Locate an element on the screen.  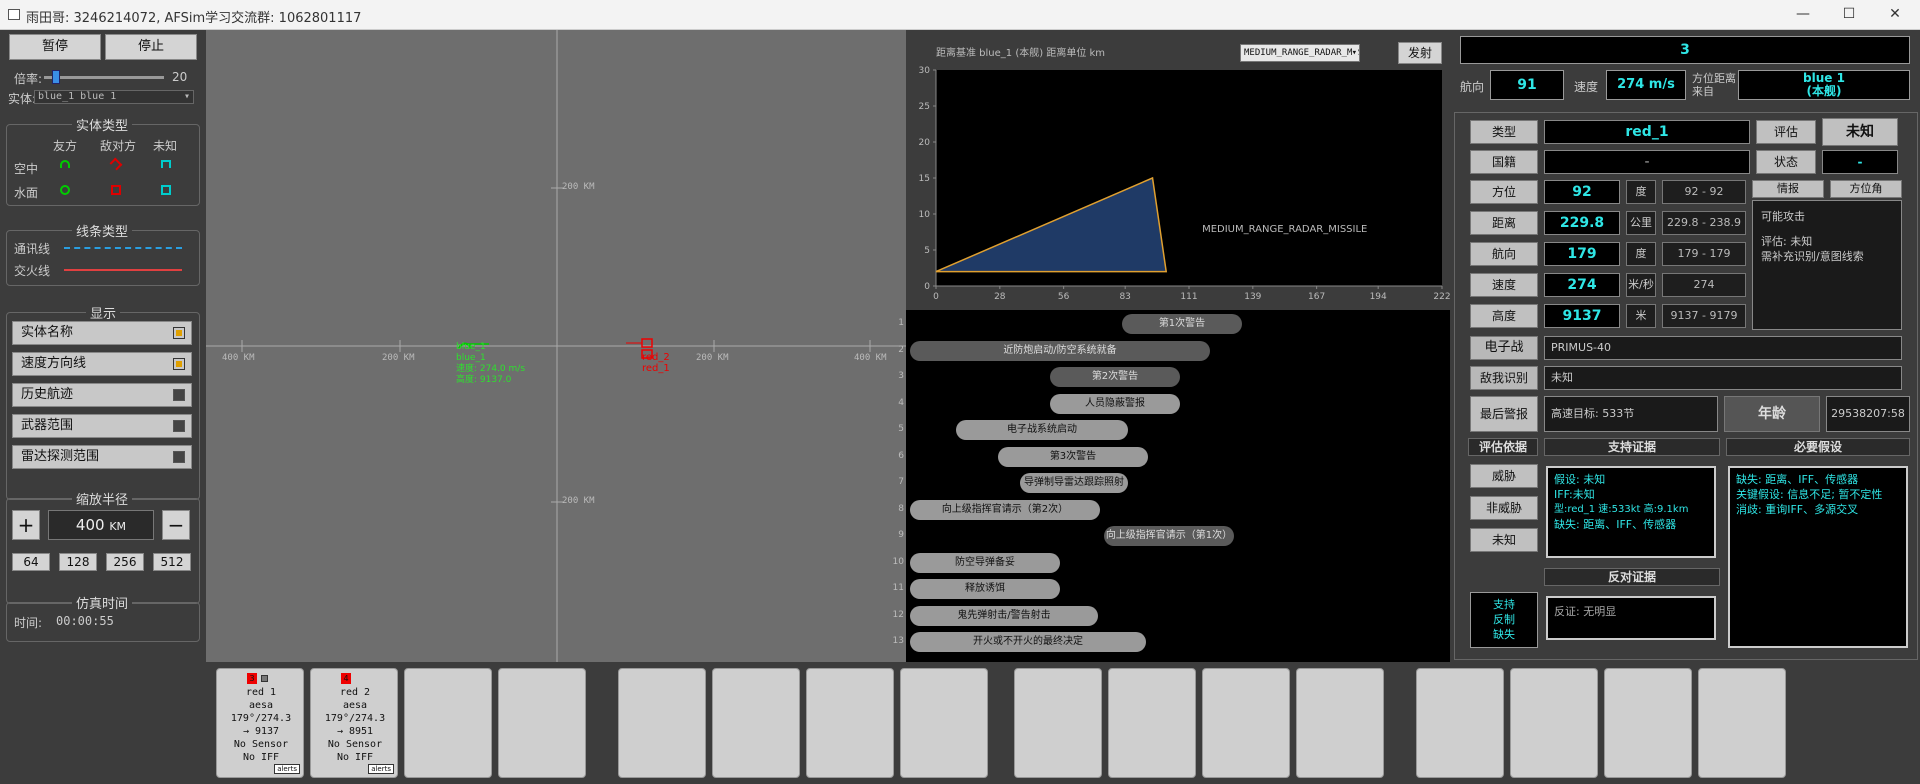
zoom-out-button: − is located at coordinates (176, 525).